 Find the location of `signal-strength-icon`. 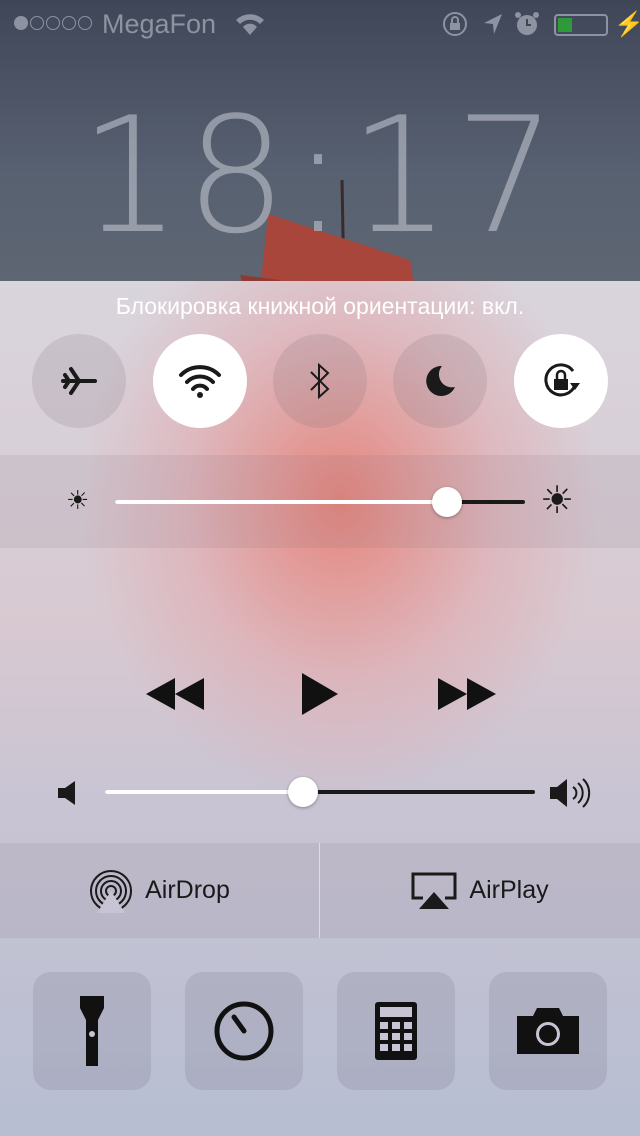

signal-strength-icon is located at coordinates (53, 23).